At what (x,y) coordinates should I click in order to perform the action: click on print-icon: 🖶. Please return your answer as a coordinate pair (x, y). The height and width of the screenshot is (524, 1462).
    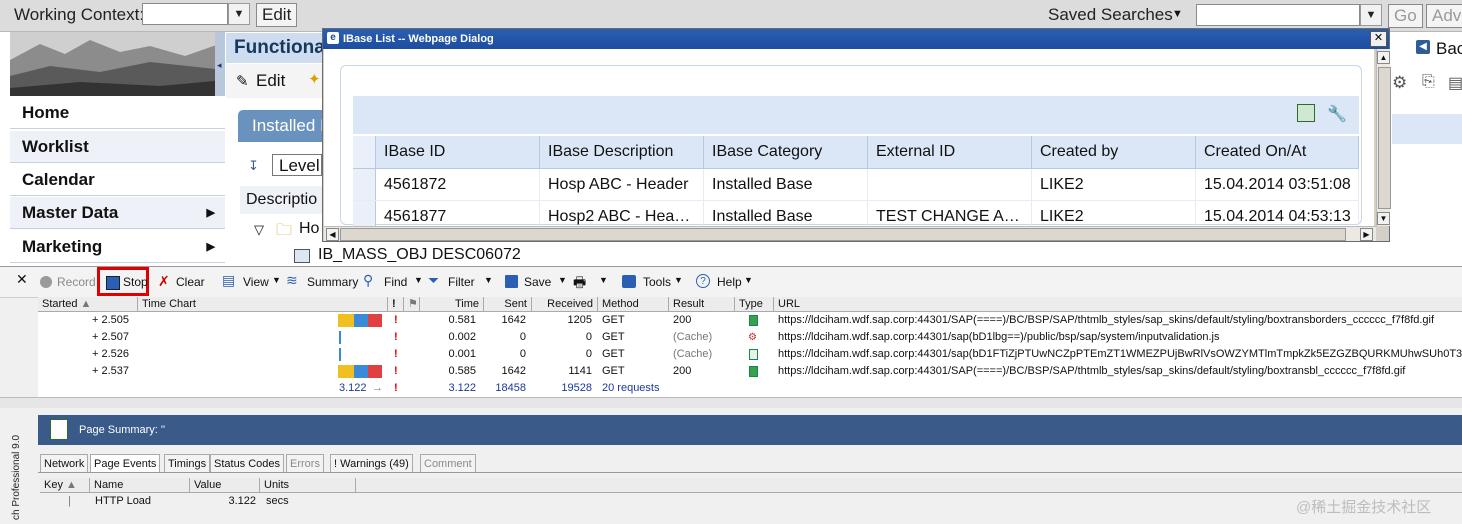
    Looking at the image, I should click on (579, 284).